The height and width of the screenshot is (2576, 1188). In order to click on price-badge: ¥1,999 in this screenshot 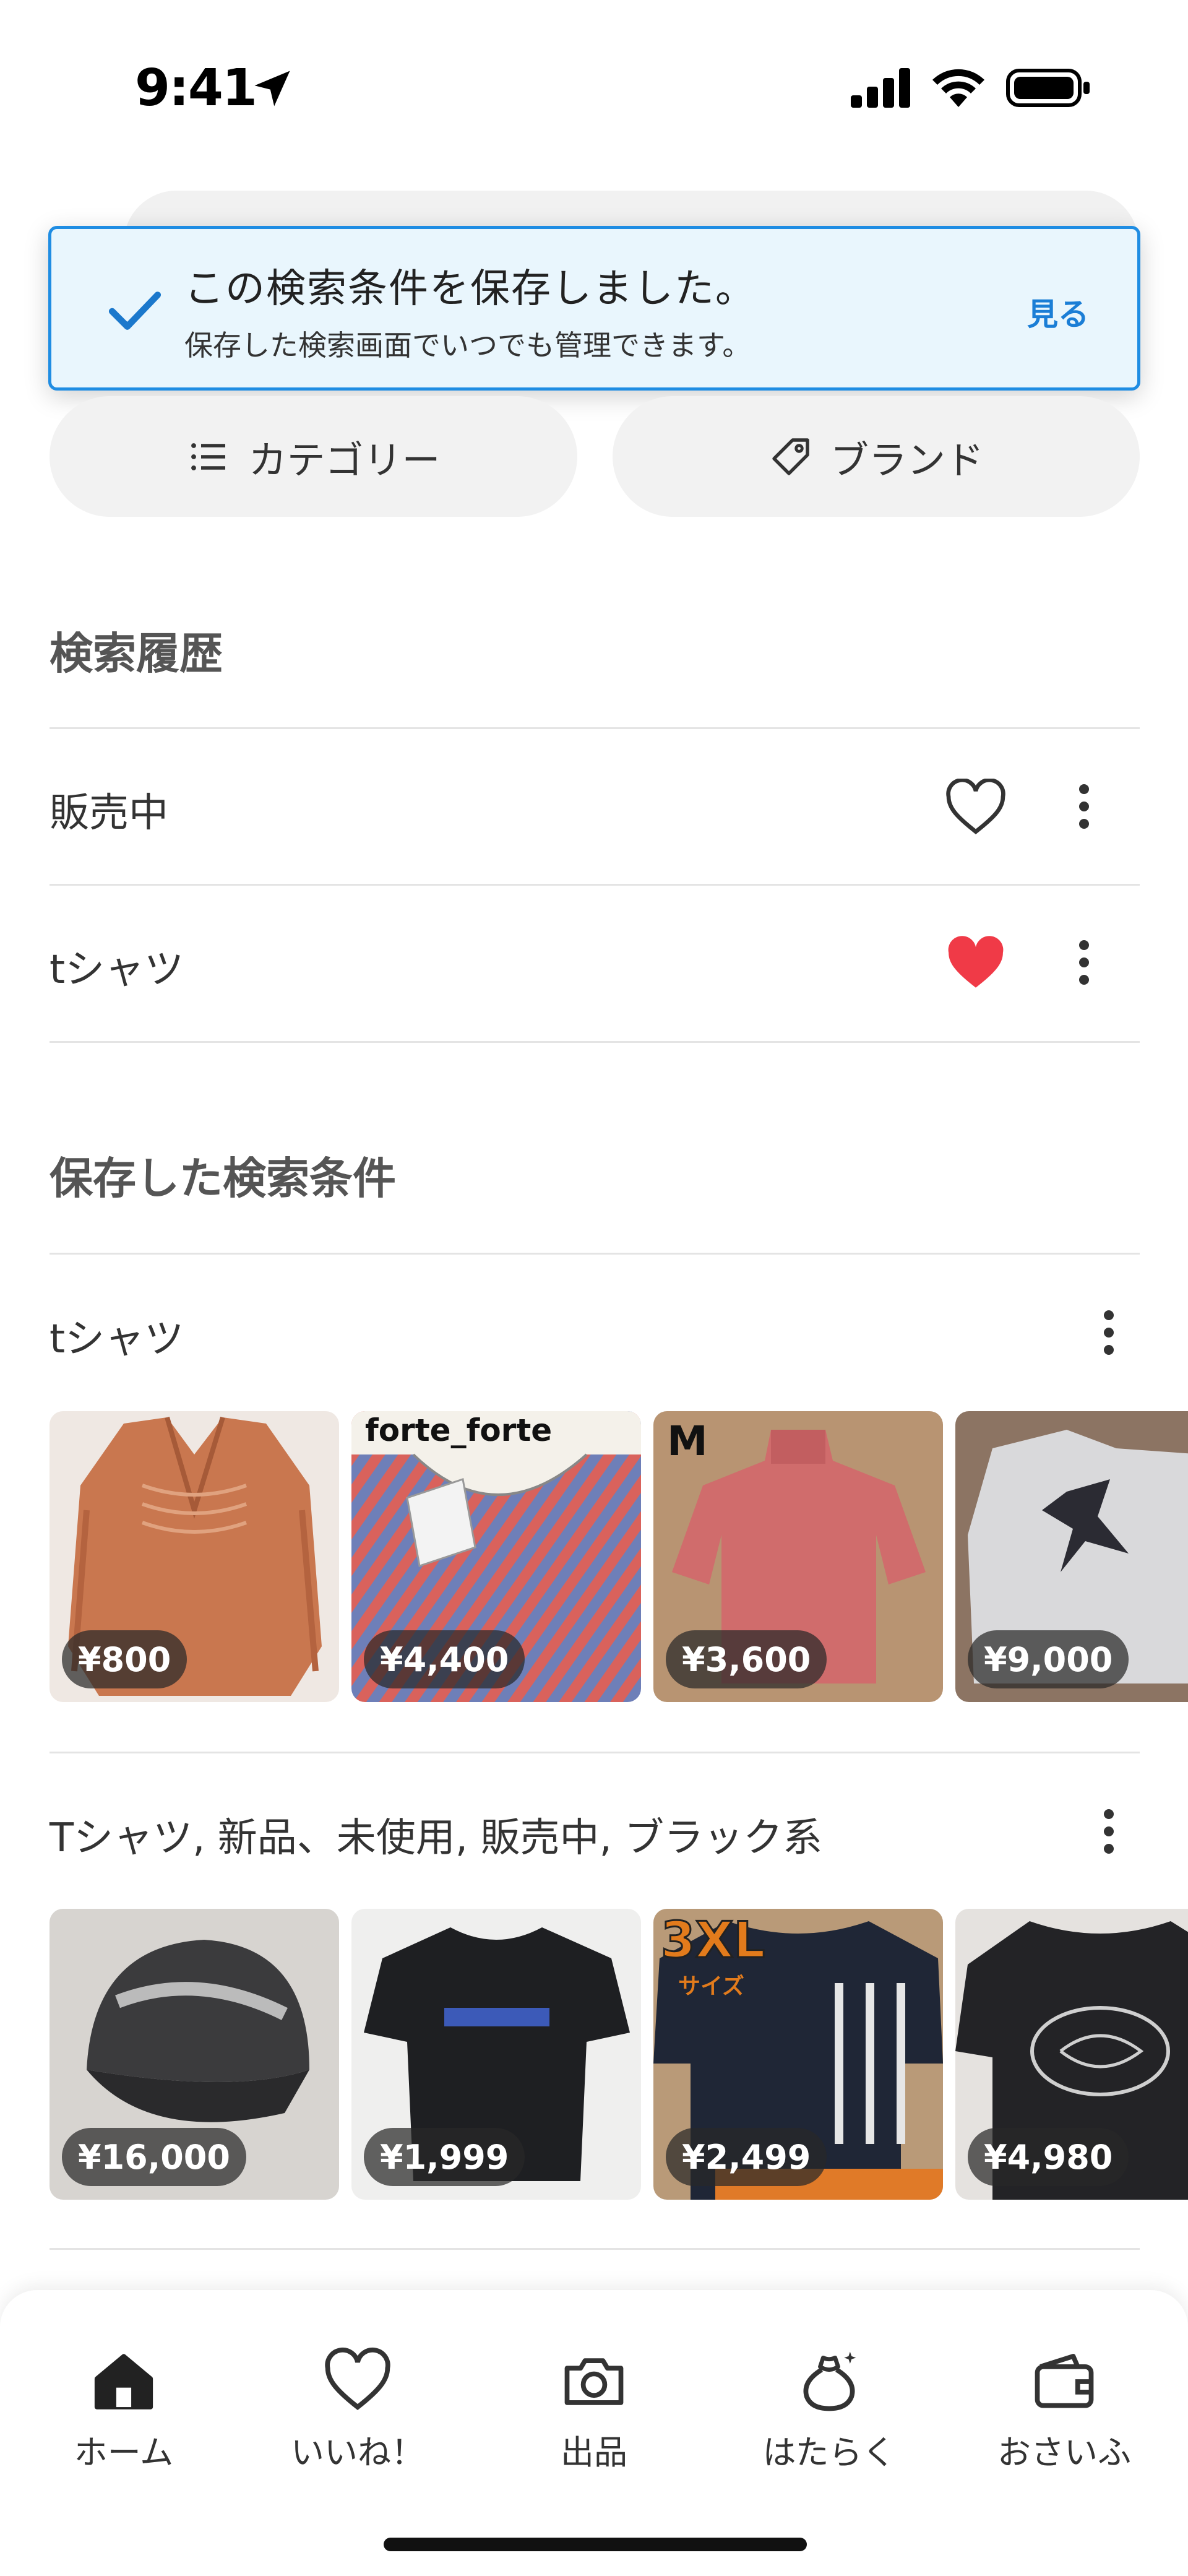, I will do `click(444, 2157)`.